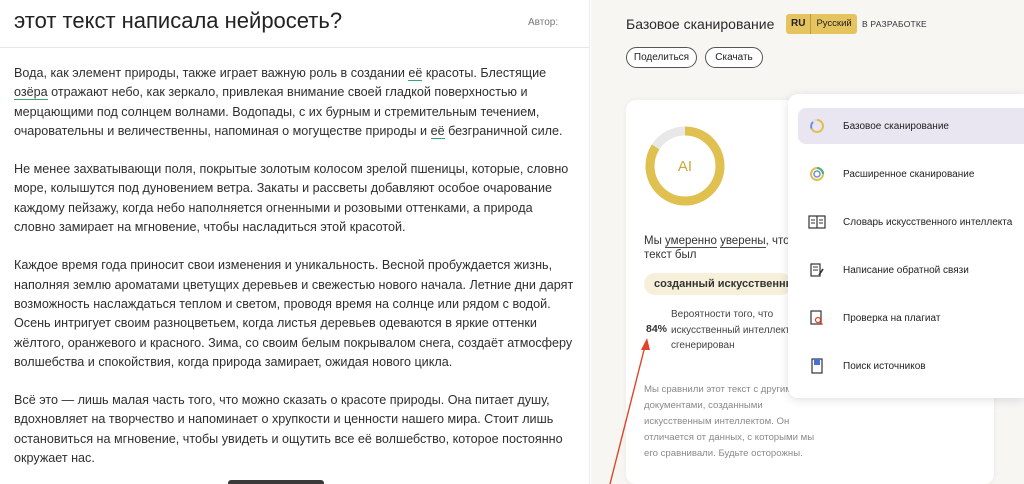 The height and width of the screenshot is (484, 1024). Describe the element at coordinates (178, 21) in the screenshot. I see `document-title: этот текст написала нейросеть?` at that location.